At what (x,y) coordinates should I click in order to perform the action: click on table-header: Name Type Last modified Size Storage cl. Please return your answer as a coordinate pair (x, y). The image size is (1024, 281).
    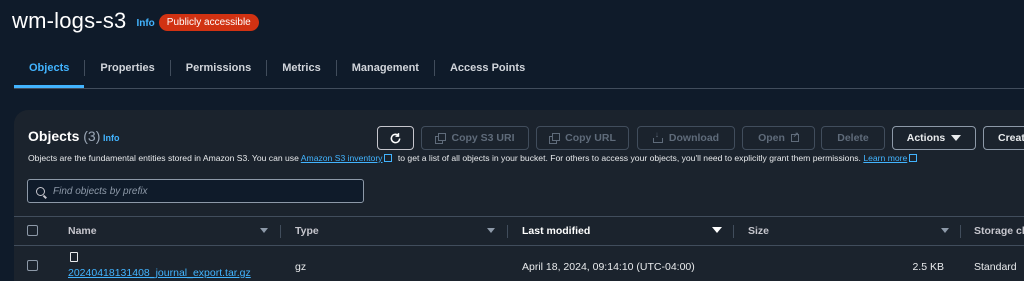
    Looking at the image, I should click on (519, 231).